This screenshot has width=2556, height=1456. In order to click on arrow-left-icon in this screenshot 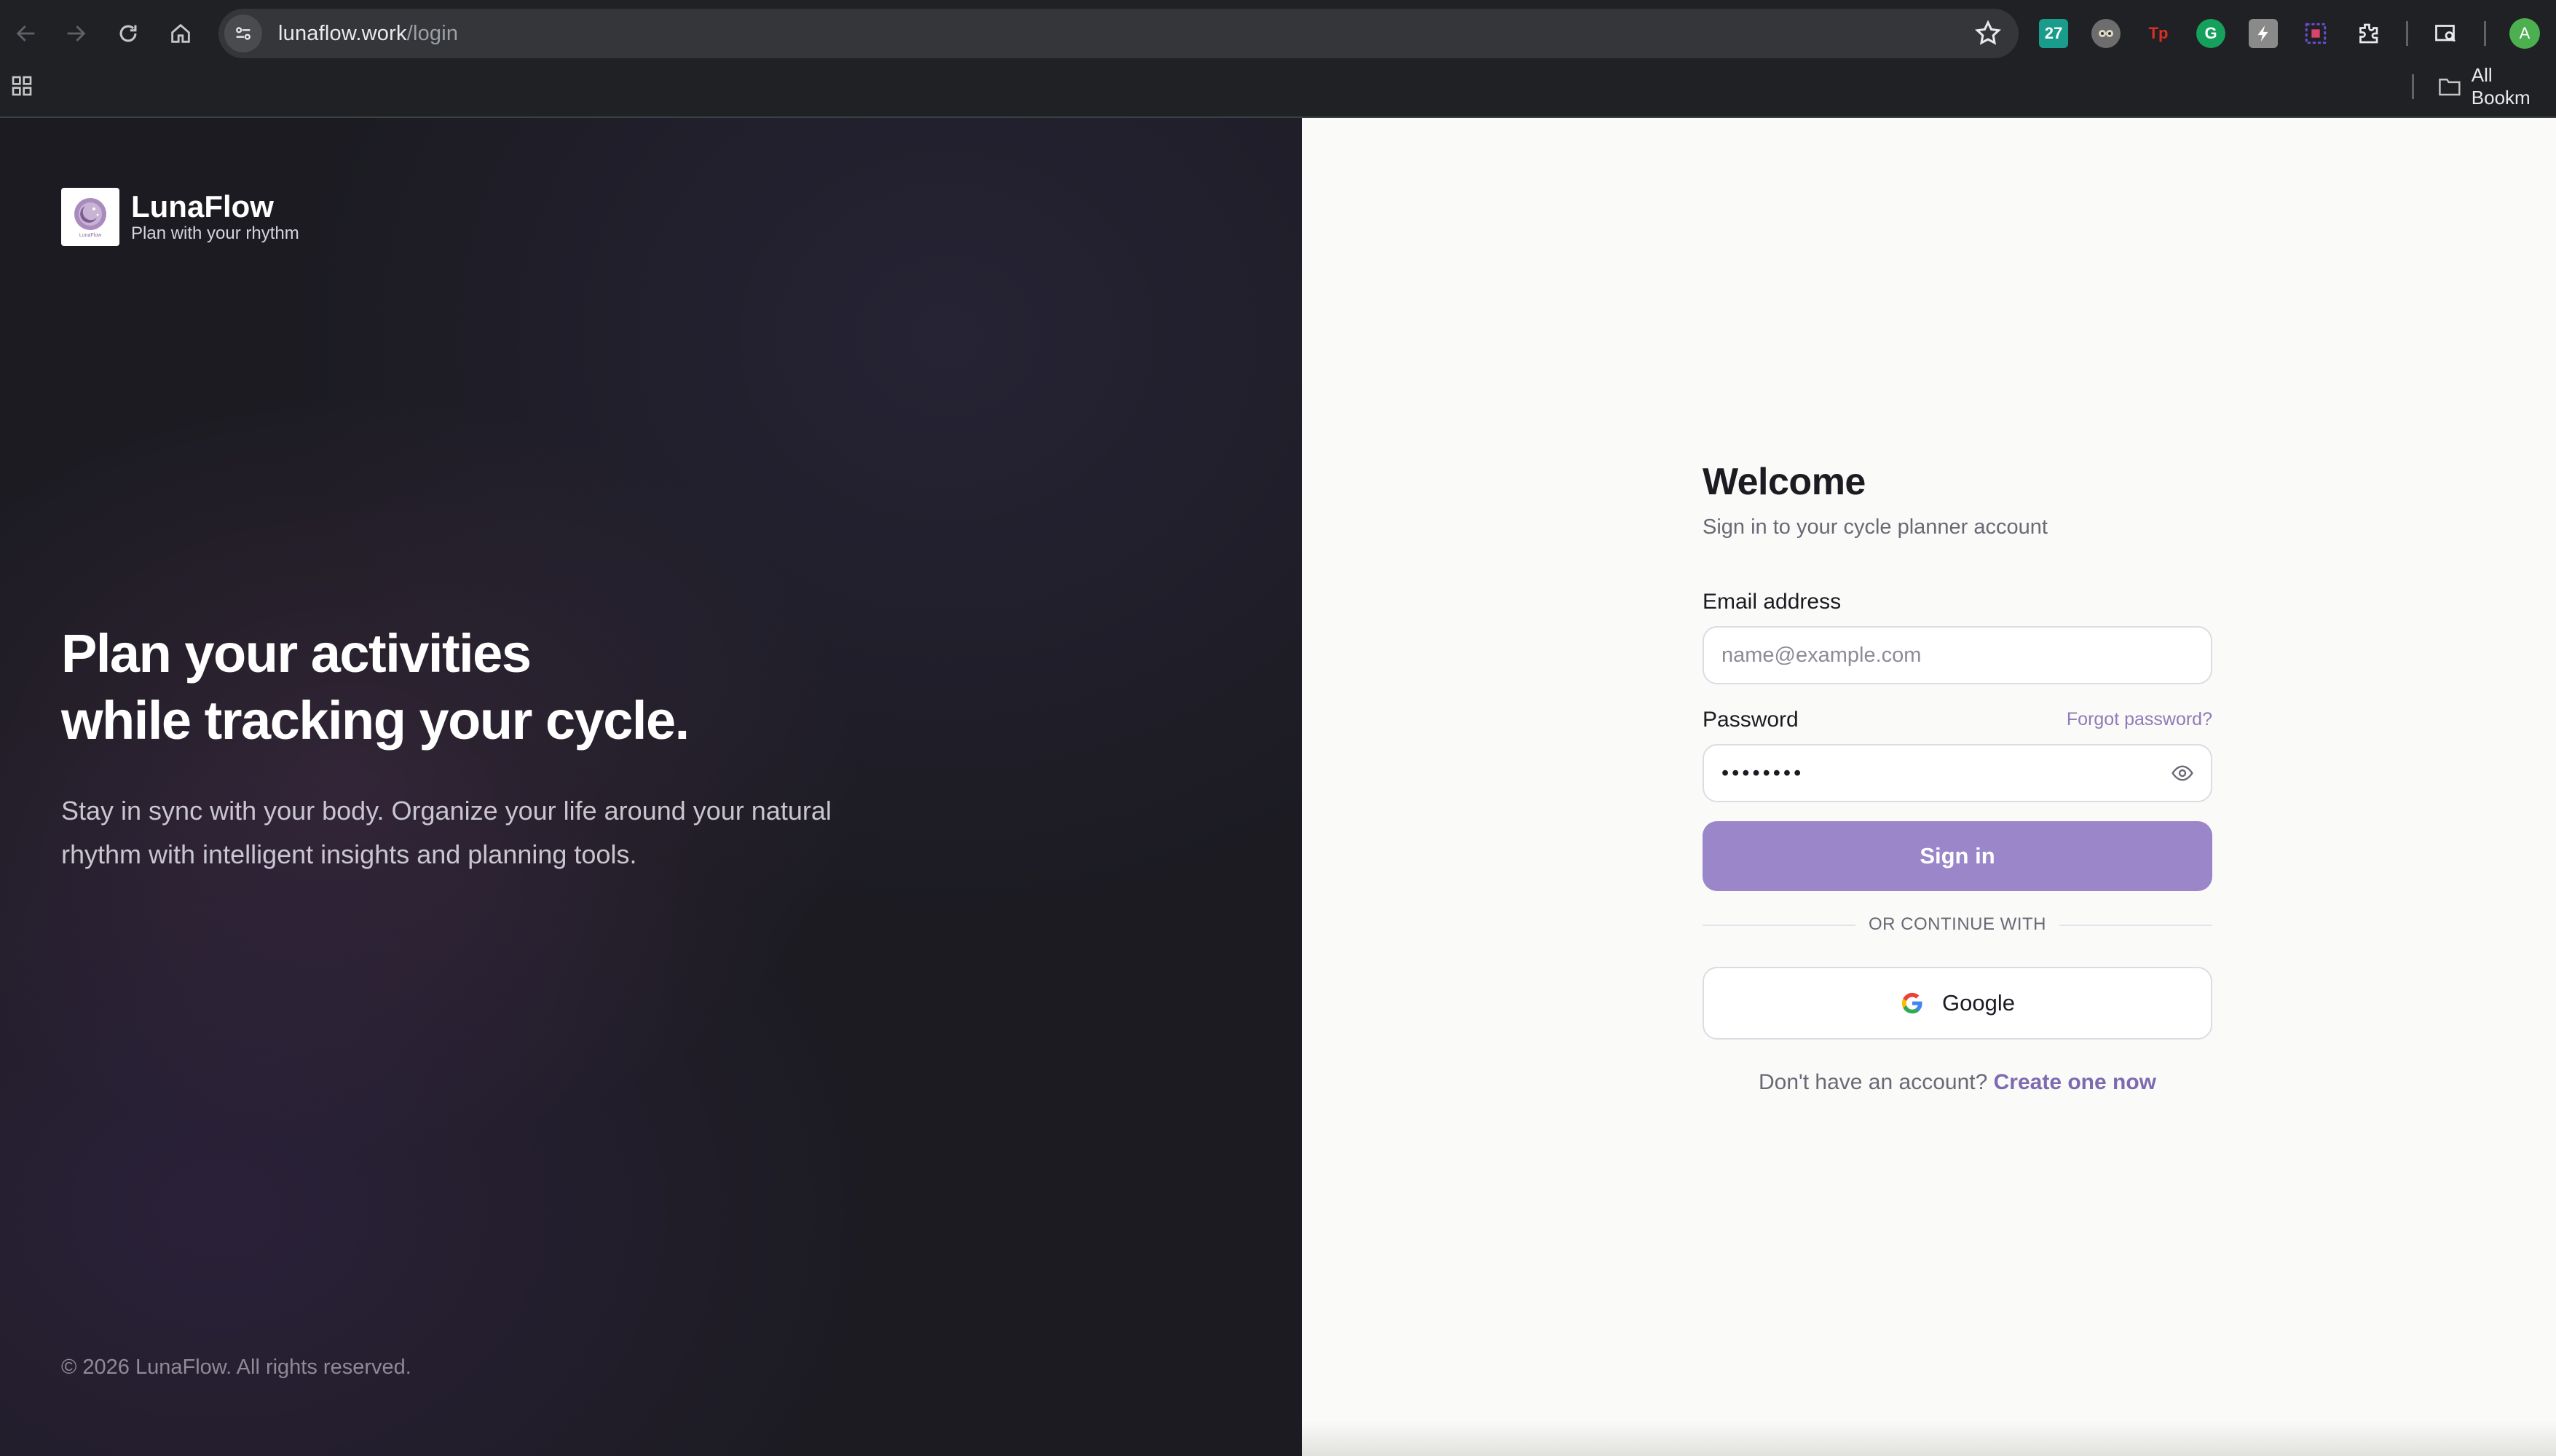, I will do `click(25, 33)`.